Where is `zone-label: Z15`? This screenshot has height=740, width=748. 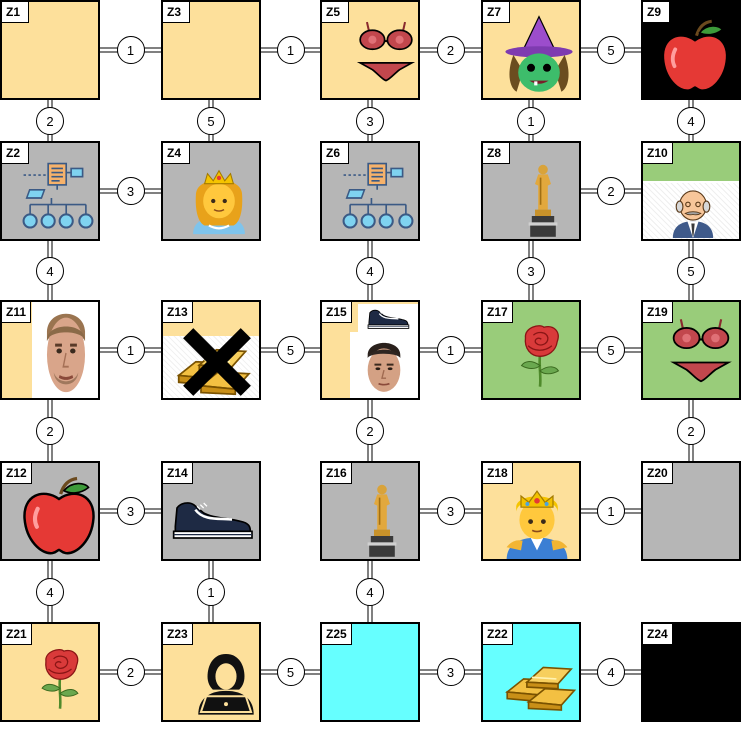 zone-label: Z15 is located at coordinates (337, 312).